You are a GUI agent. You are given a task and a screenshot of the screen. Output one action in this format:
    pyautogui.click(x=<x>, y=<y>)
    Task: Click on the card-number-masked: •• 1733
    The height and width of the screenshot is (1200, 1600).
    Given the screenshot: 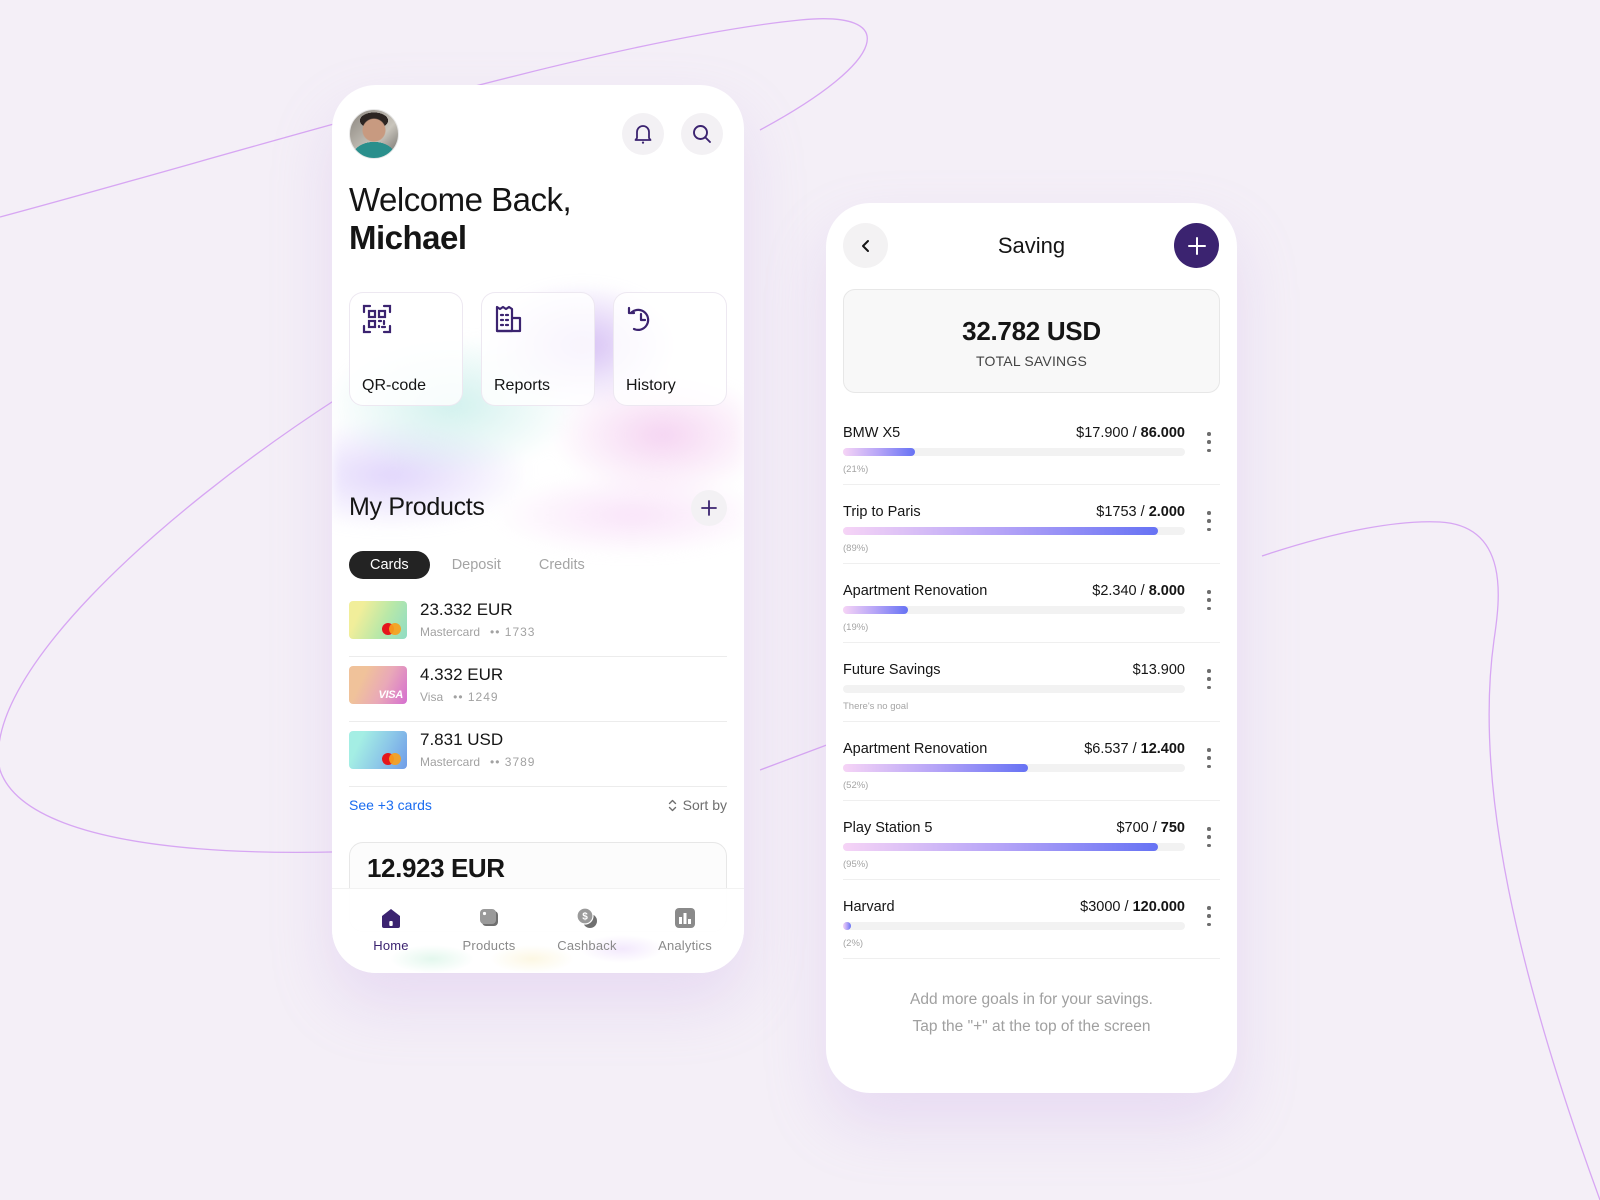 What is the action you would take?
    pyautogui.click(x=513, y=632)
    